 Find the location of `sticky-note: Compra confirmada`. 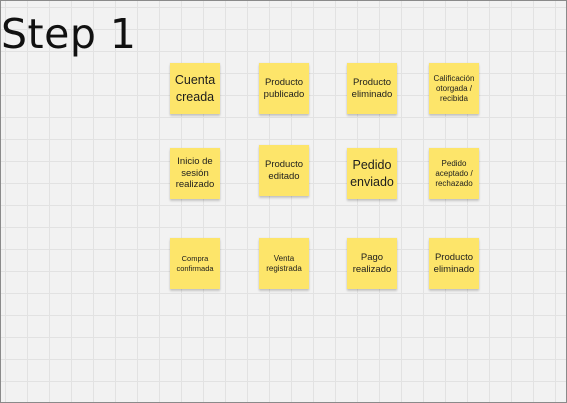

sticky-note: Compra confirmada is located at coordinates (195, 263).